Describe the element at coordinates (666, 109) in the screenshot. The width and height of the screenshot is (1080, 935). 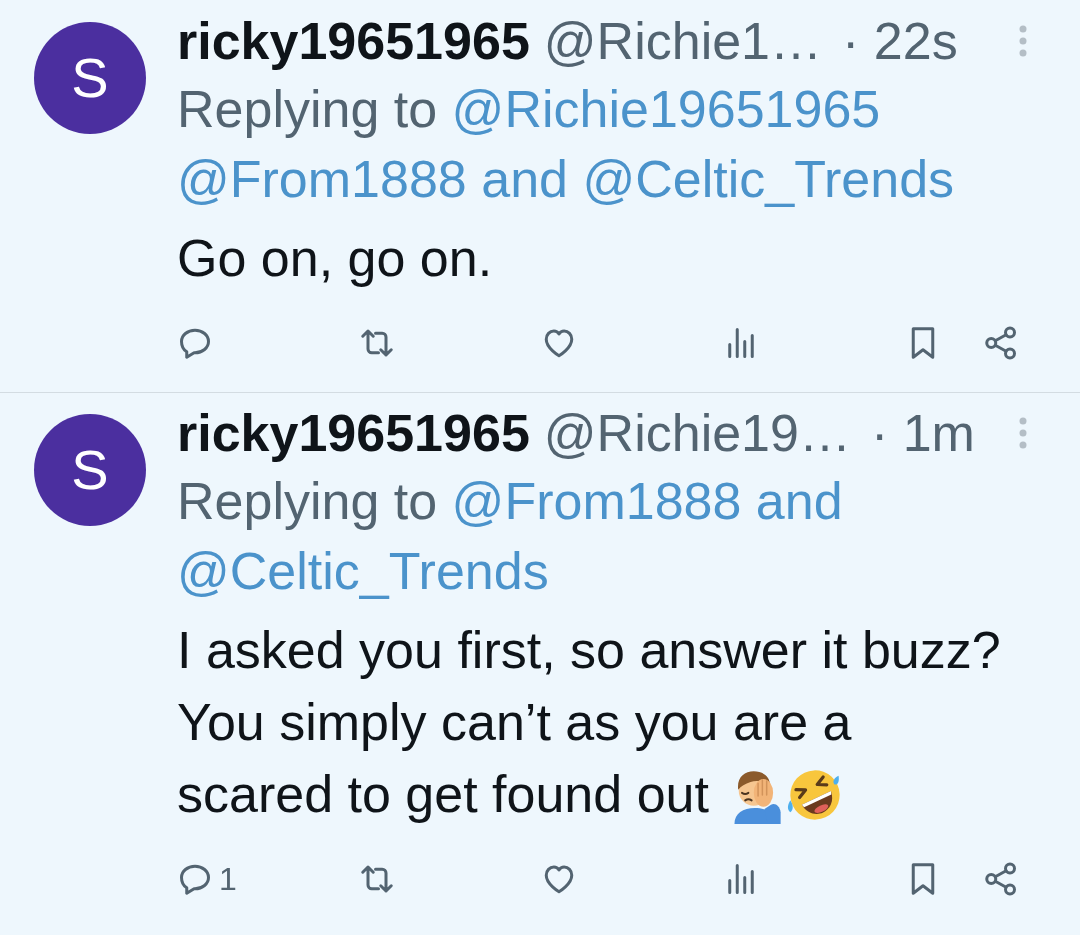
I see `mention-link: @Richie19651965` at that location.